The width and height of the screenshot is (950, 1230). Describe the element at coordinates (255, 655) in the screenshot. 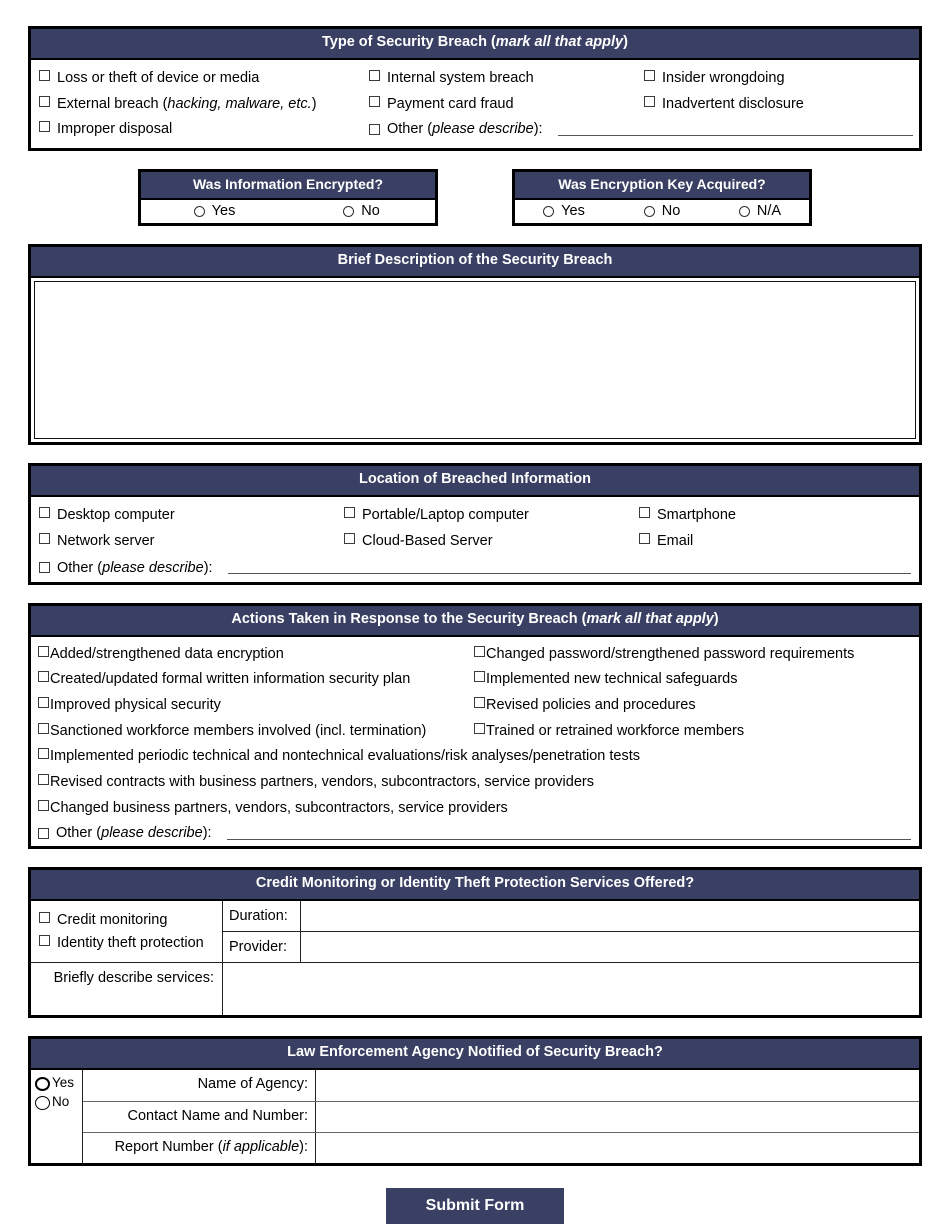

I see `checkbox-row-added-data-encryption: Added/strengthened data encryption` at that location.